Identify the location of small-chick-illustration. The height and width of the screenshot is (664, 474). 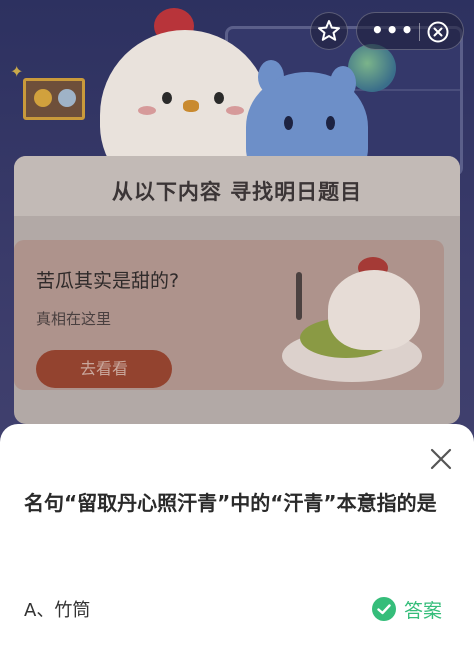
(374, 310).